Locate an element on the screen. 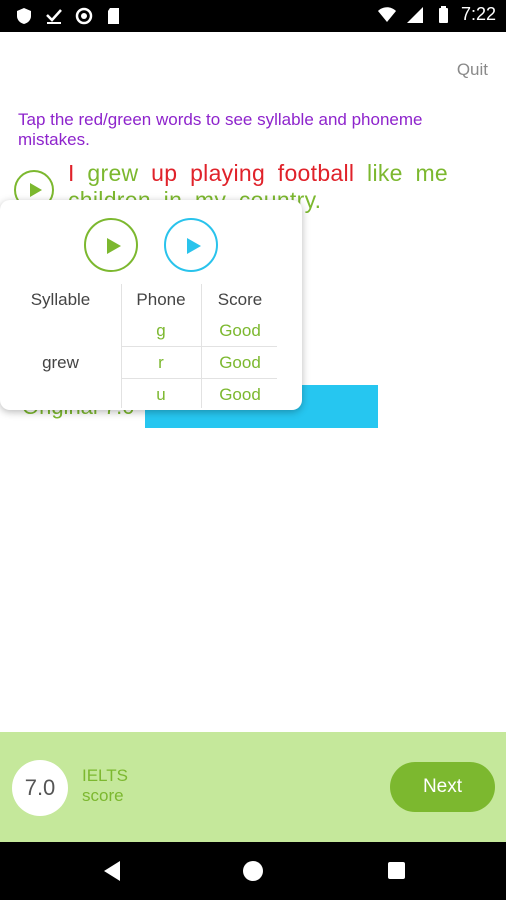 The width and height of the screenshot is (506, 900). home-icon is located at coordinates (253, 871).